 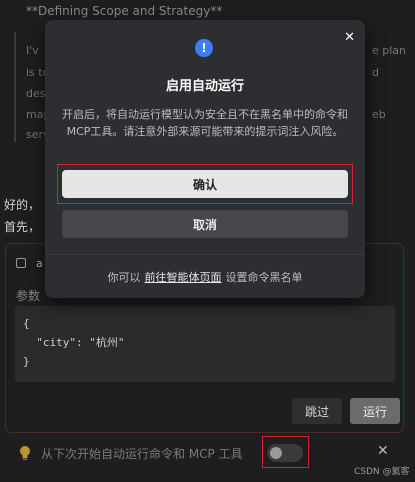 I want to click on dialog-title: 启用自动运行, so click(x=204, y=86).